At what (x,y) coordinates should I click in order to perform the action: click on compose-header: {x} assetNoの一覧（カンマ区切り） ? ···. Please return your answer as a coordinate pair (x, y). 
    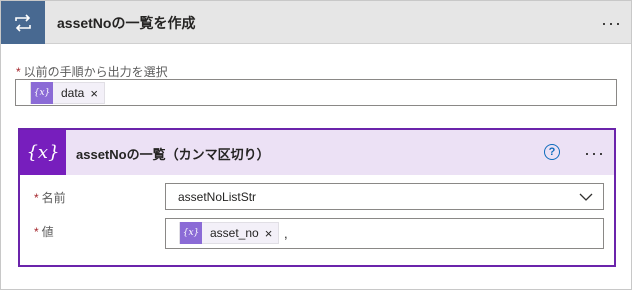
    Looking at the image, I should click on (317, 152).